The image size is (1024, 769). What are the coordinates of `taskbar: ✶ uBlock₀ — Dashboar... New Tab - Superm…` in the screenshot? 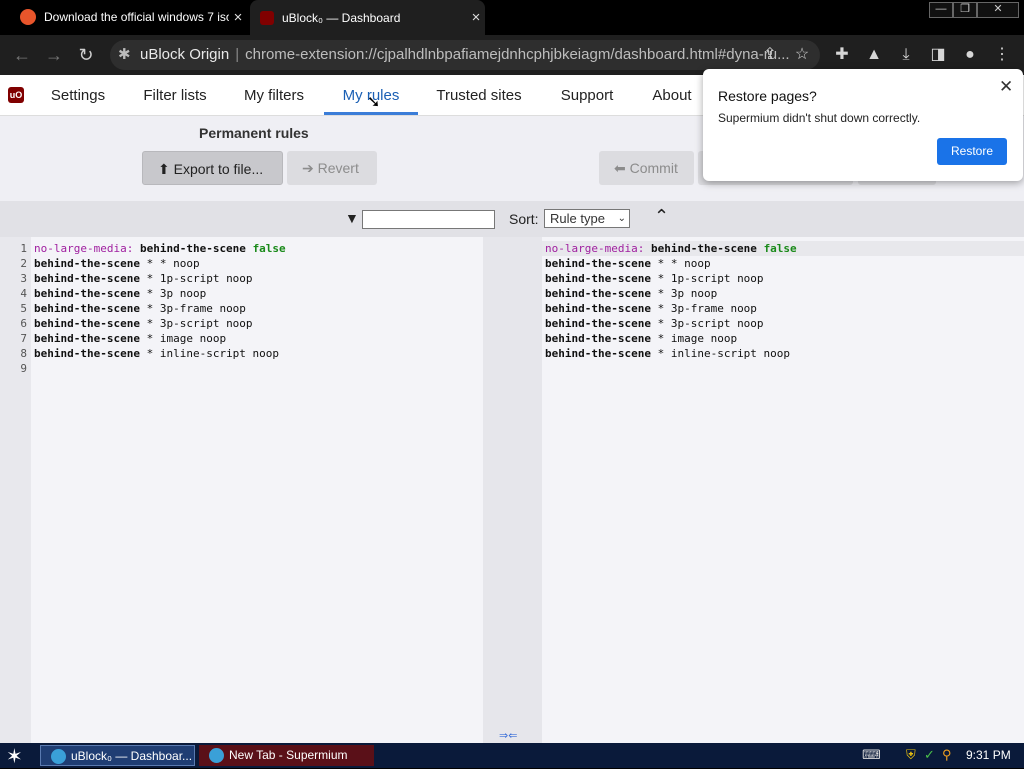 It's located at (512, 755).